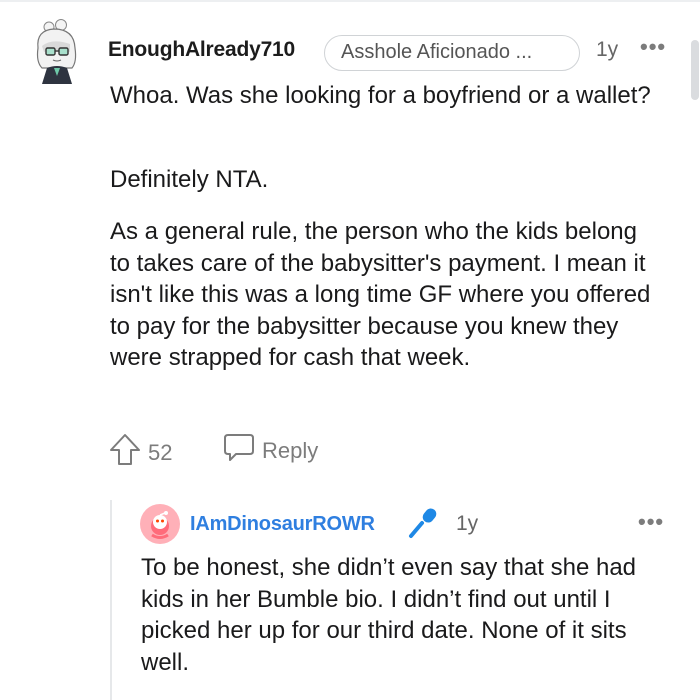  I want to click on comment-age: 1y, so click(607, 49).